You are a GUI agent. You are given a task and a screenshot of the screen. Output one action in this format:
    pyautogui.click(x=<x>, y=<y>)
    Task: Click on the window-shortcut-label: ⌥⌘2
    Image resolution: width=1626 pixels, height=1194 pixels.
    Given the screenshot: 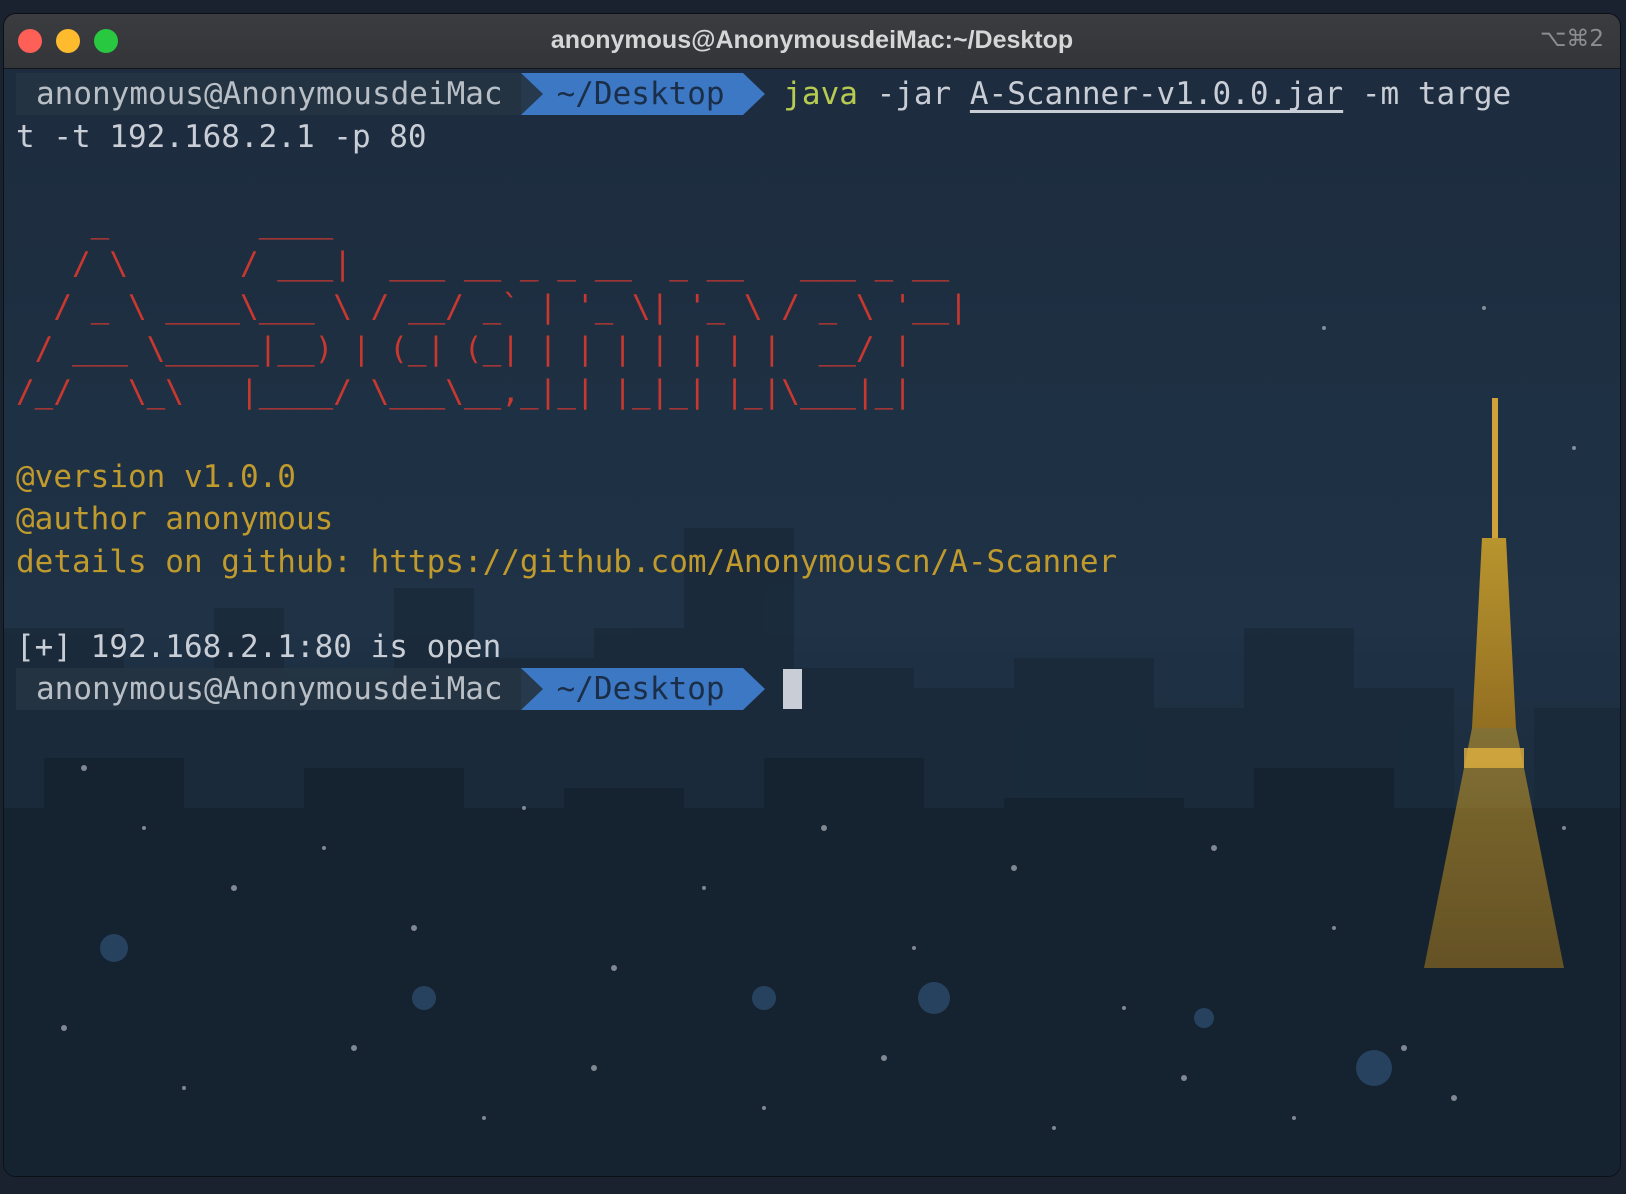 What is the action you would take?
    pyautogui.click(x=1571, y=39)
    